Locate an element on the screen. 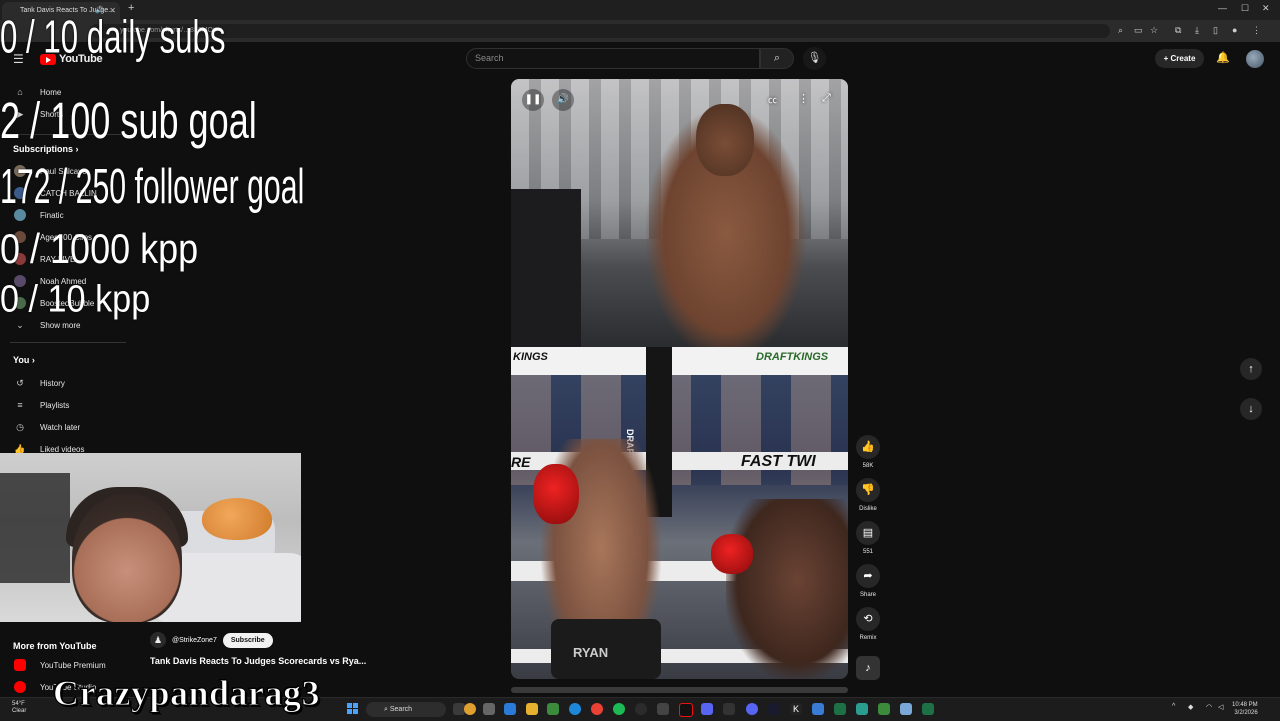 Image resolution: width=1280 pixels, height=721 pixels. subscribe-button: Subscribe is located at coordinates (247, 640).